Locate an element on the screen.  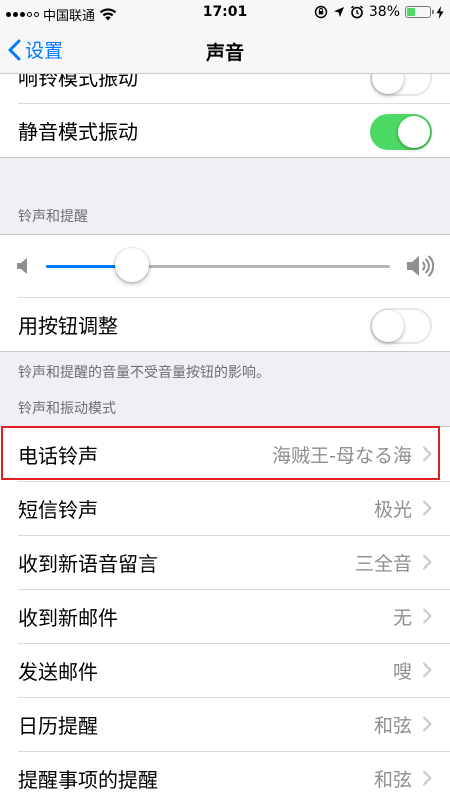
vibrate-on-ring-row: 响铃模式振动 is located at coordinates (225, 88).